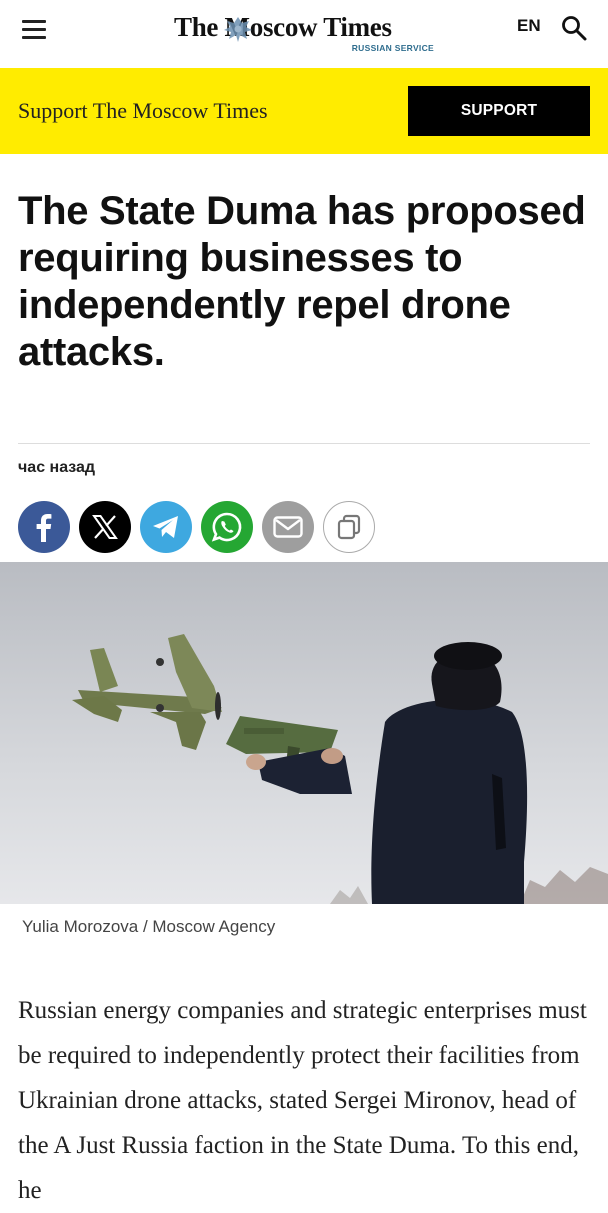  What do you see at coordinates (57, 467) in the screenshot?
I see `publish-time: час назад` at bounding box center [57, 467].